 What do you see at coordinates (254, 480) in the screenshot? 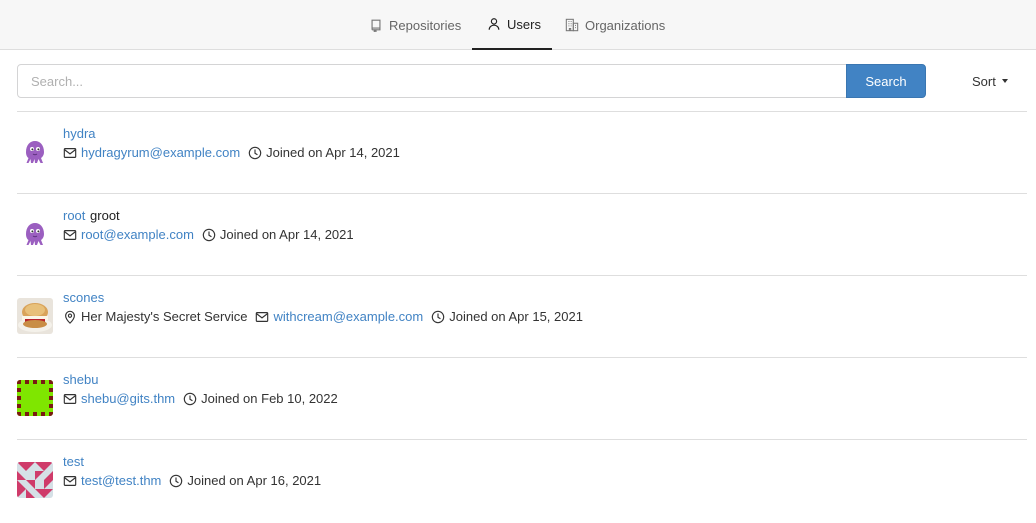
I see `joined-date: Joined on Apr 16, 2021` at bounding box center [254, 480].